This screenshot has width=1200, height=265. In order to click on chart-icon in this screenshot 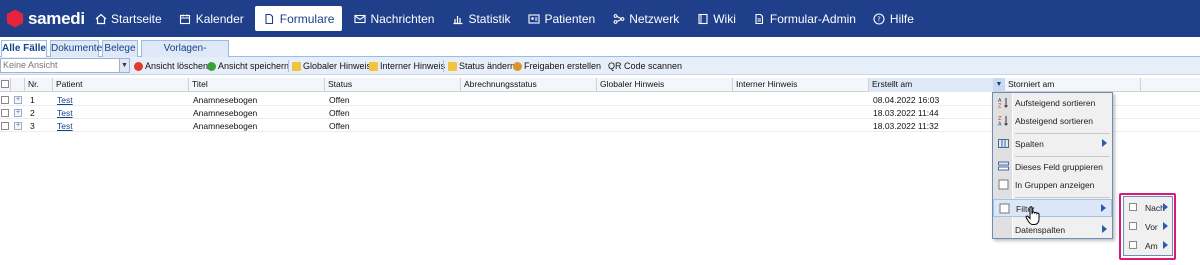, I will do `click(457, 18)`.